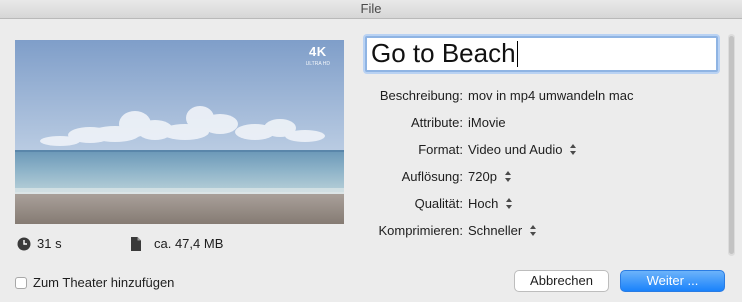 The image size is (742, 302). Describe the element at coordinates (317, 55) in the screenshot. I see `4k-badge: 4K ULTRA HD` at that location.